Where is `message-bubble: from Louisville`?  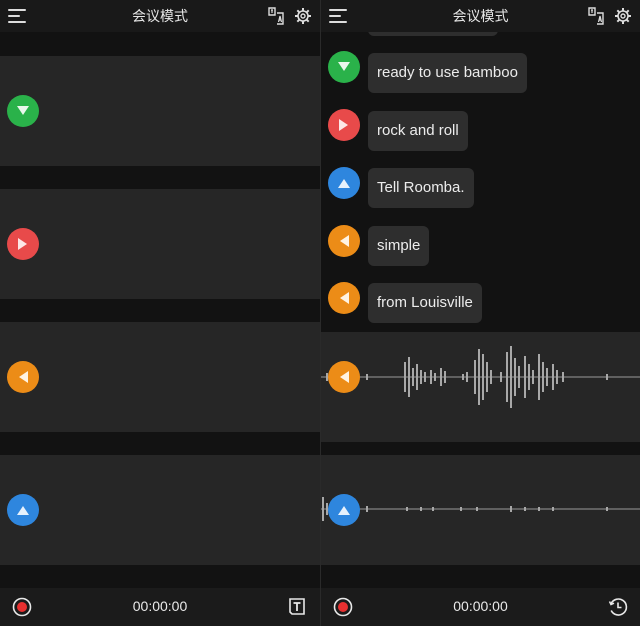
message-bubble: from Louisville is located at coordinates (425, 303).